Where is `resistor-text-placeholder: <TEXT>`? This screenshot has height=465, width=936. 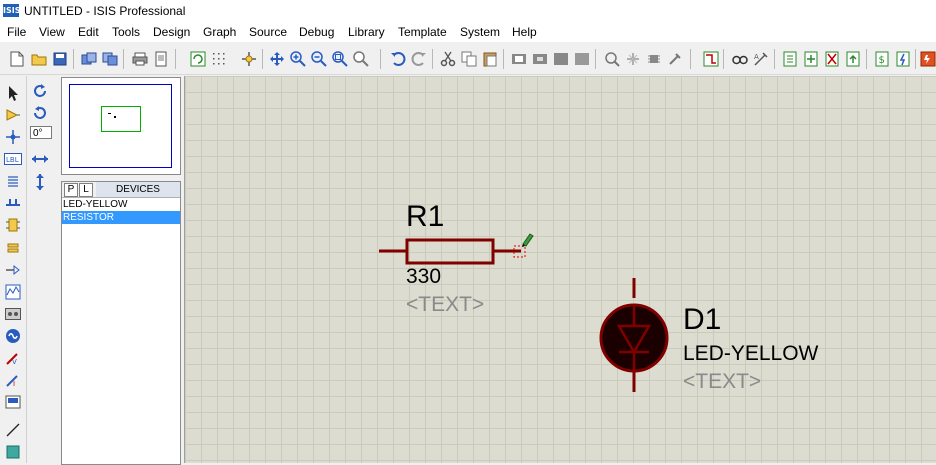
resistor-text-placeholder: <TEXT> is located at coordinates (445, 305).